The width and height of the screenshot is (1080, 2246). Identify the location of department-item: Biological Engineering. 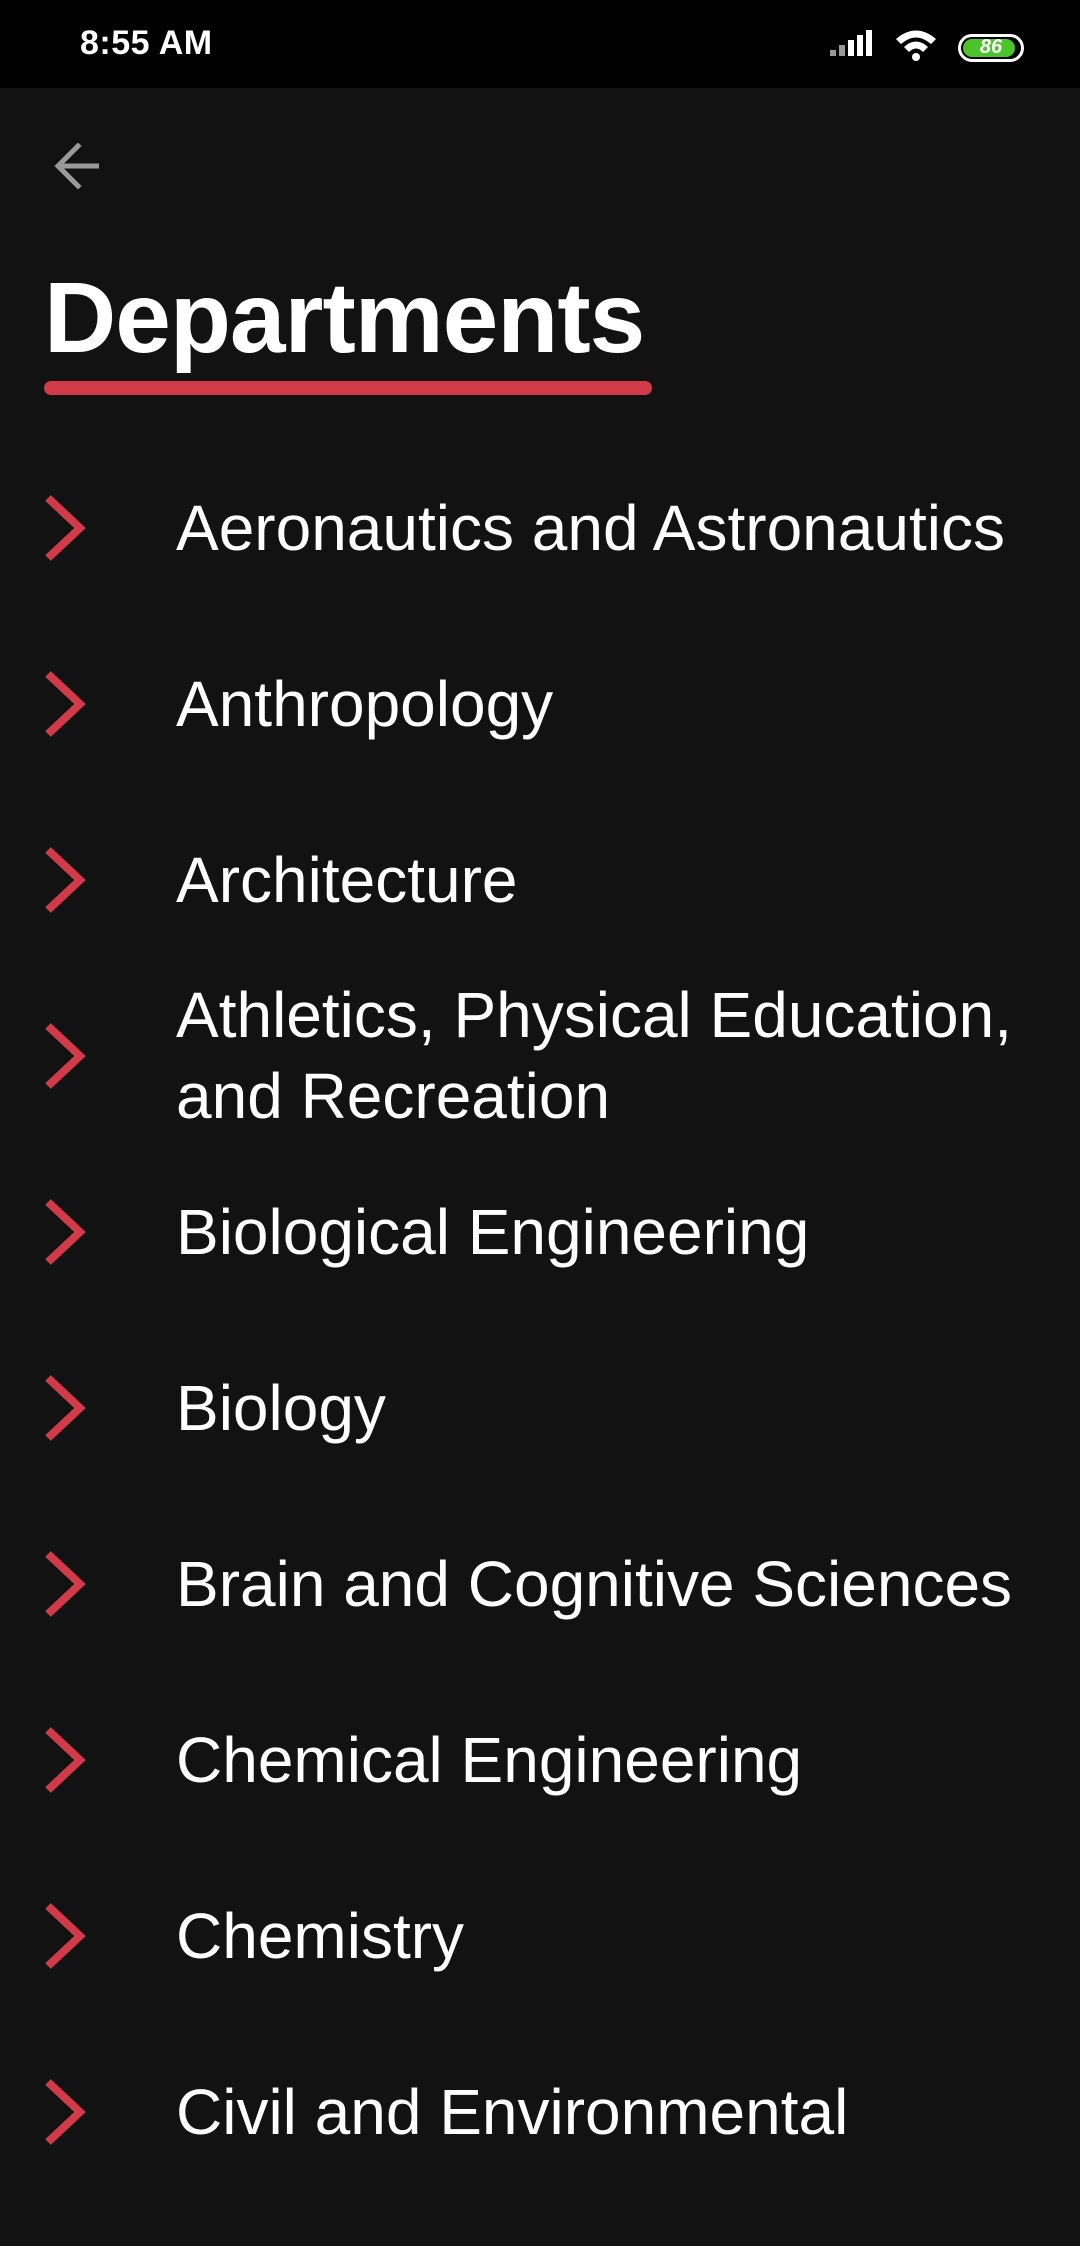
(540, 1232).